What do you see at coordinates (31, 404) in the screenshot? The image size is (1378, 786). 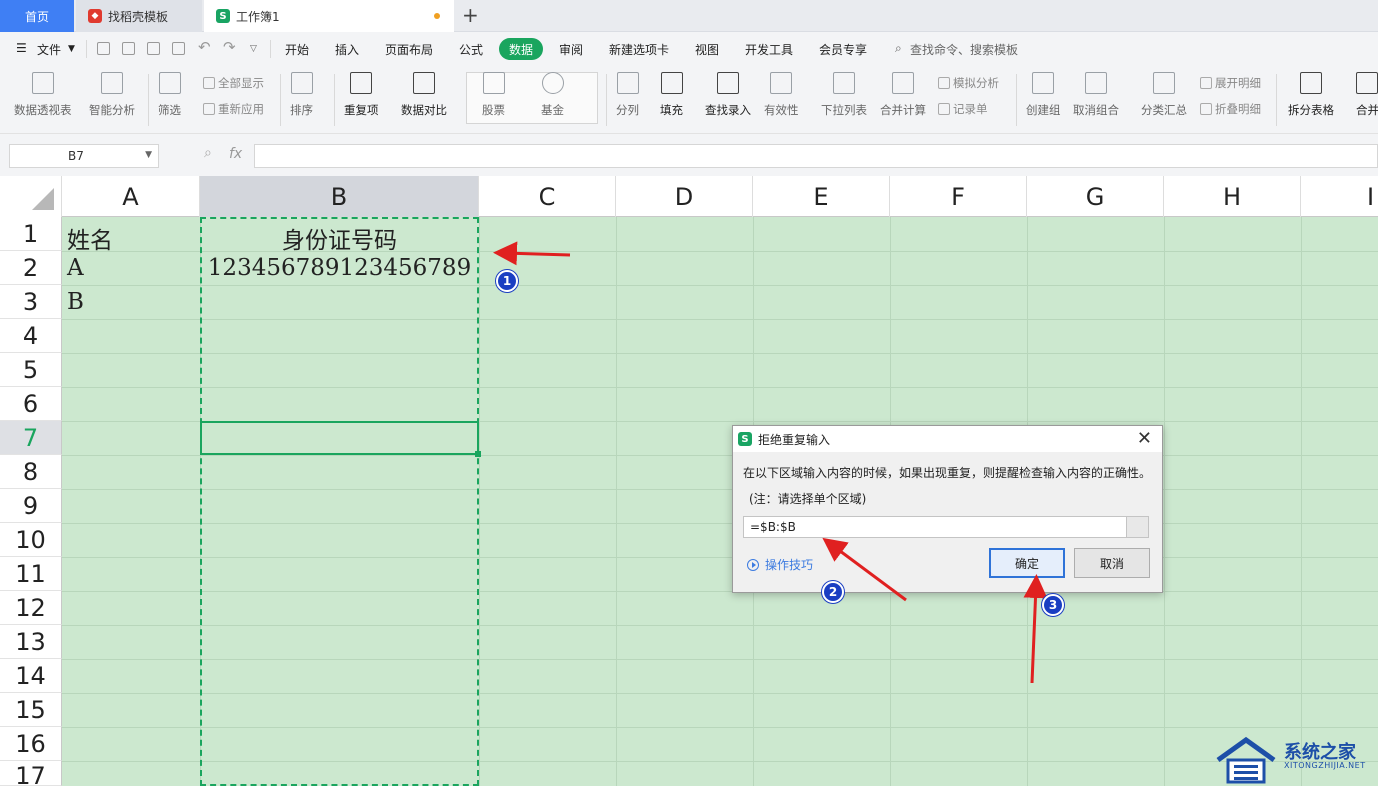 I see `row-header-6: 6` at bounding box center [31, 404].